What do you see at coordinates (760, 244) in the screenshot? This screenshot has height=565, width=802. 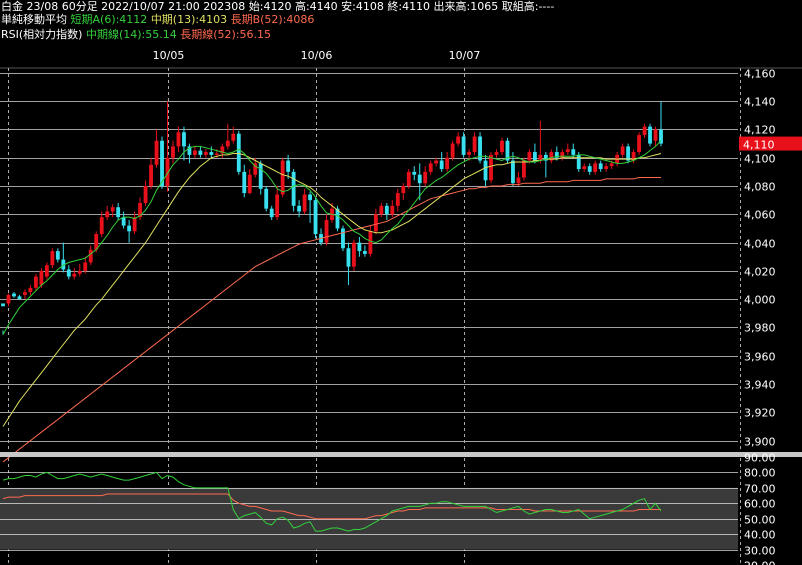 I see `price-axis-tick: 4,040` at bounding box center [760, 244].